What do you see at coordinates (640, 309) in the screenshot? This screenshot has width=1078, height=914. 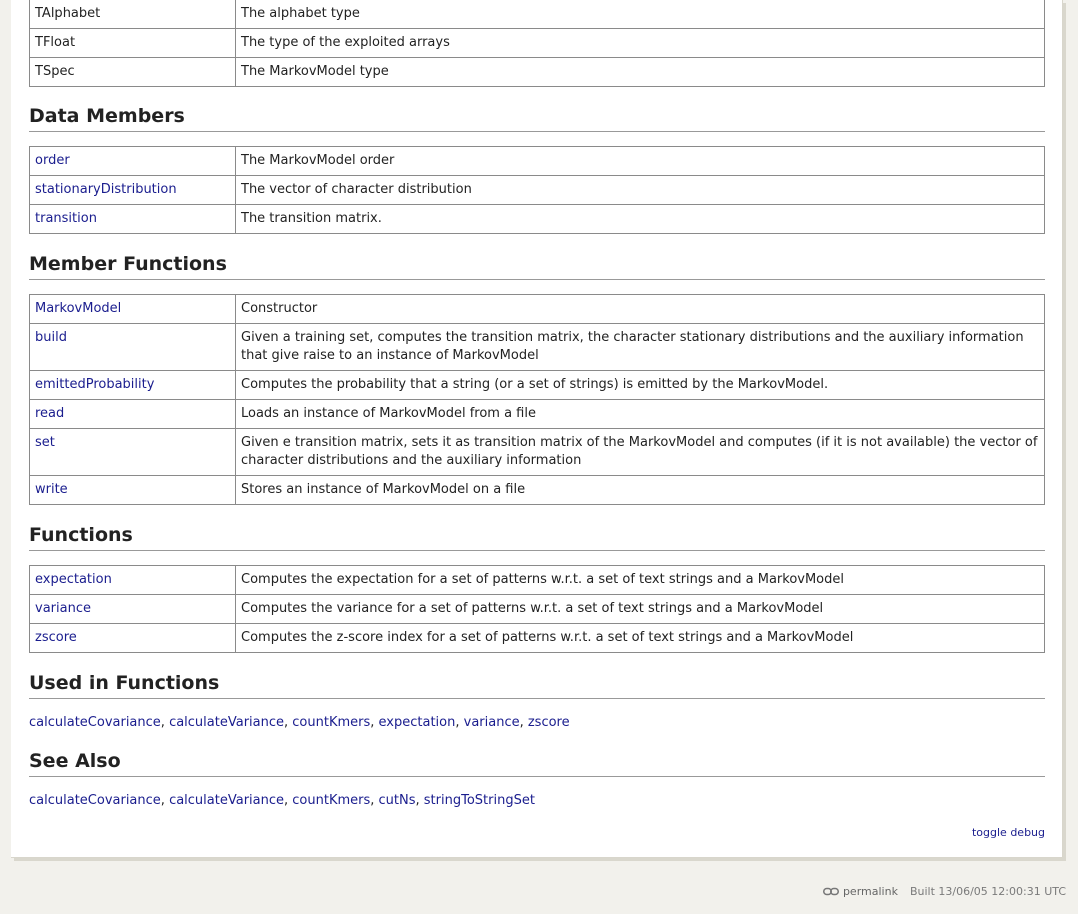 I see `member-function-description: Constructor` at bounding box center [640, 309].